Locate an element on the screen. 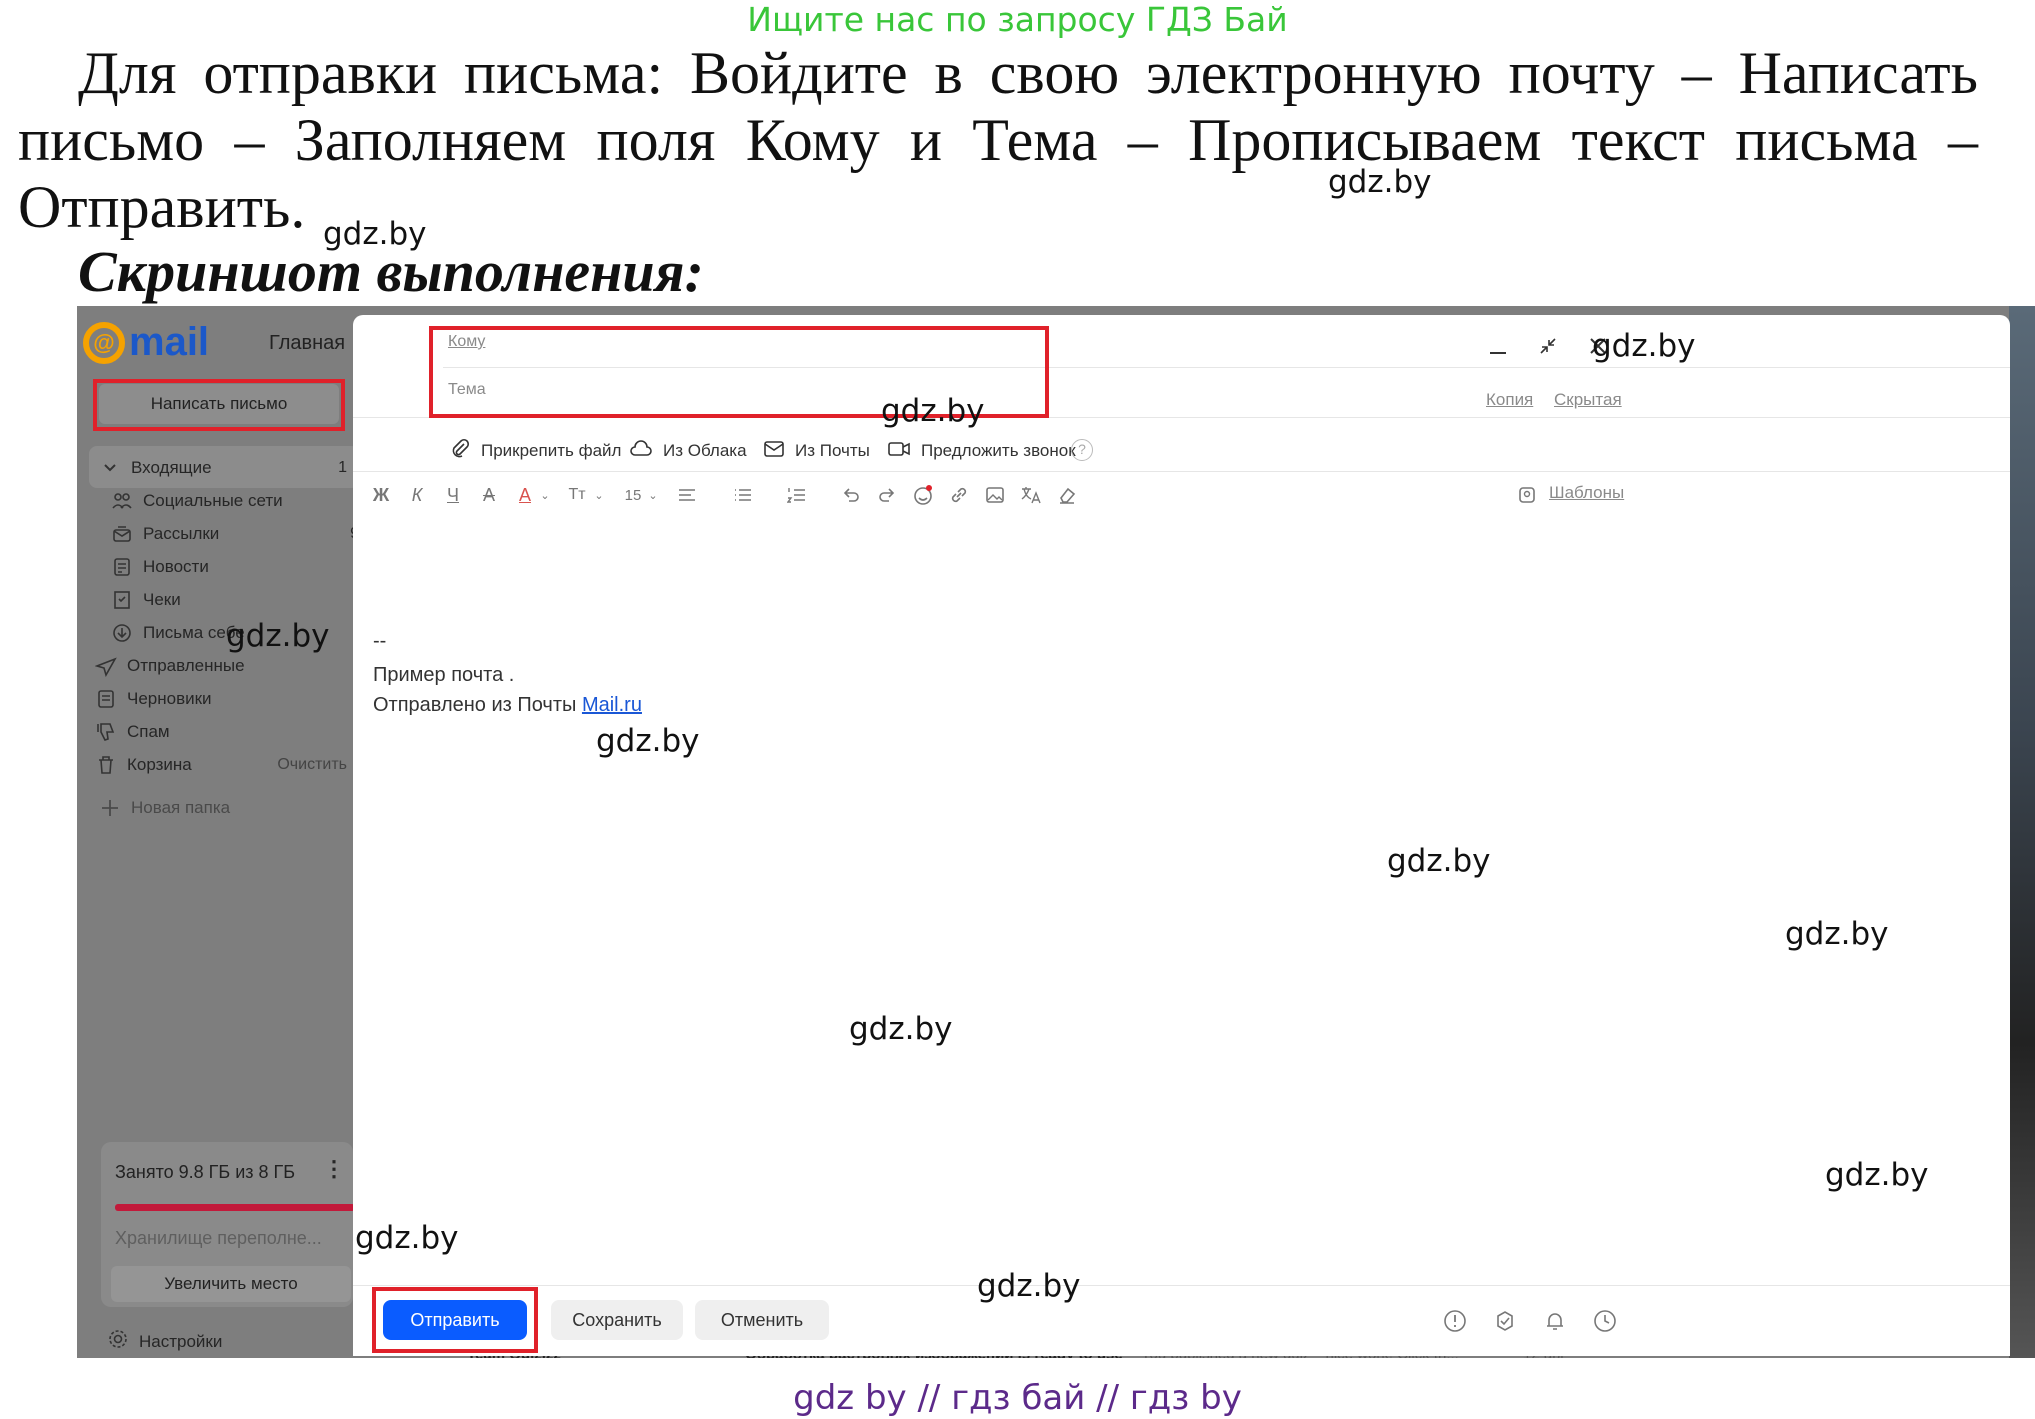  italic-button: К is located at coordinates (417, 495).